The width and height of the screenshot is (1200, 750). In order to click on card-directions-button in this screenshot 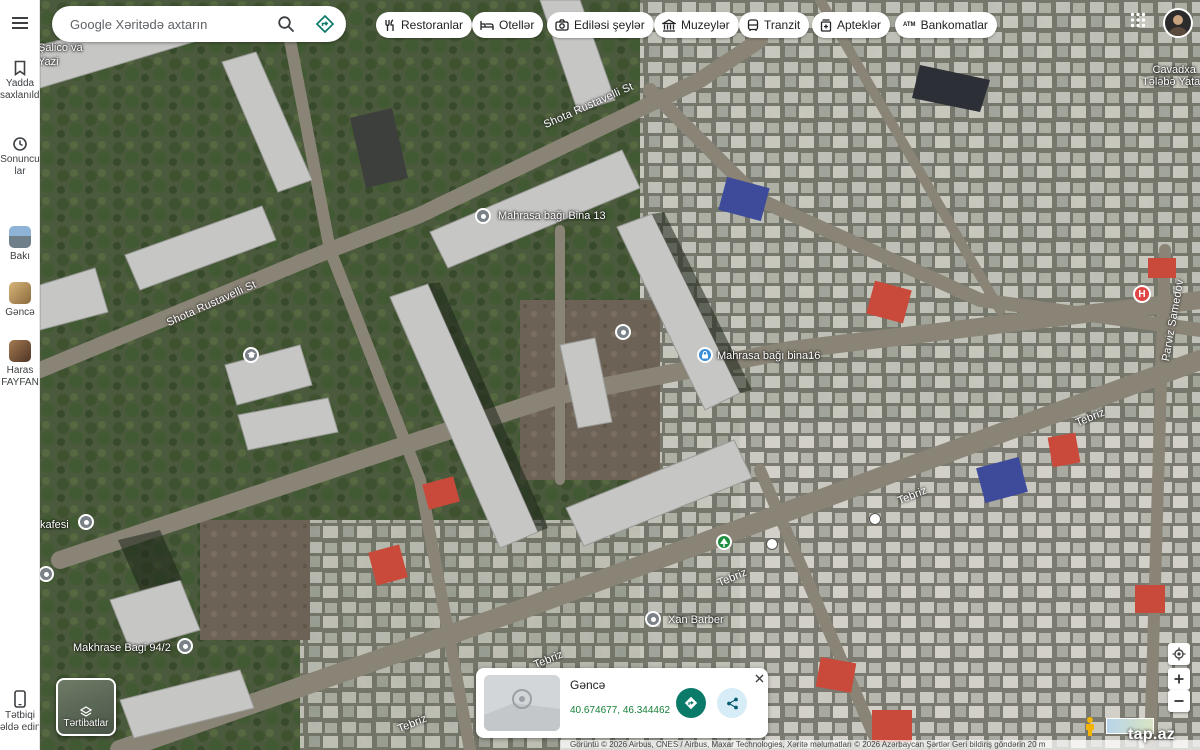, I will do `click(691, 703)`.